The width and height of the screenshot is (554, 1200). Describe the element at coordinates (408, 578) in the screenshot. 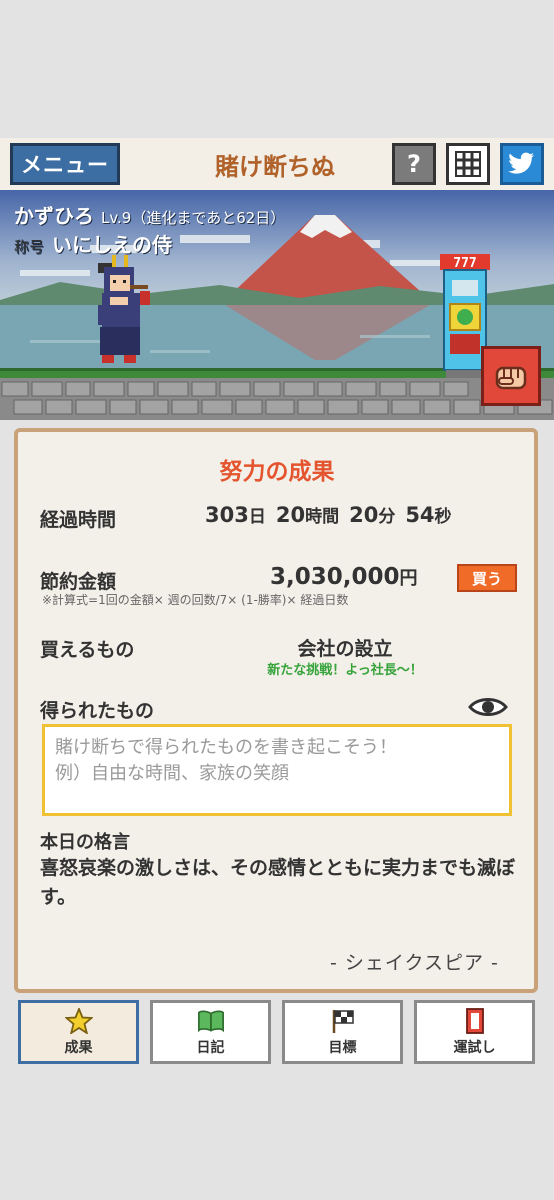

I see `saving-unit: 円` at that location.